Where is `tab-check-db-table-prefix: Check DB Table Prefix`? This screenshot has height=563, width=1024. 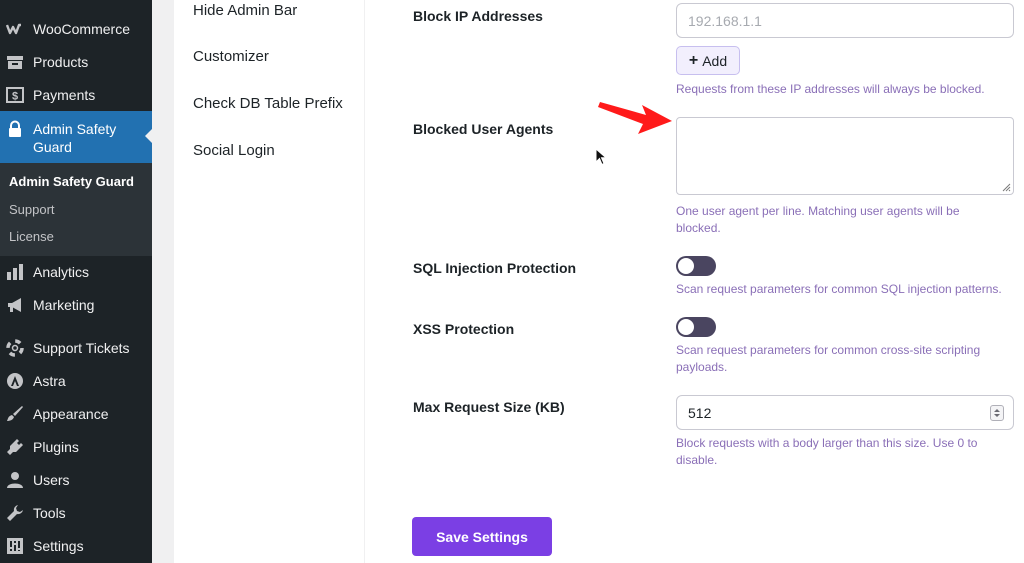
tab-check-db-table-prefix: Check DB Table Prefix is located at coordinates (268, 104).